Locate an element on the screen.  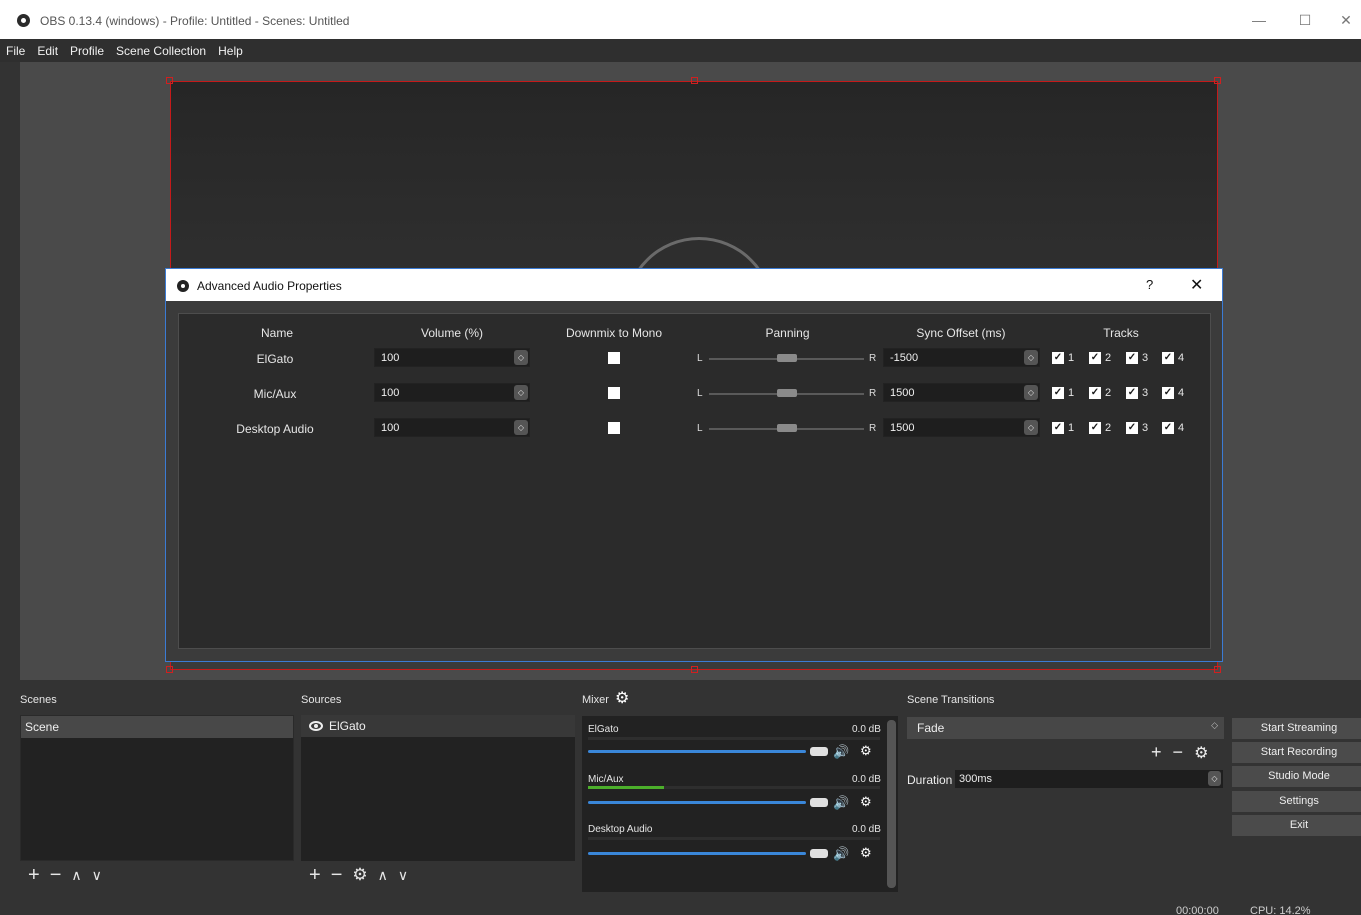
move-scene-down-icon: ∨ is located at coordinates (97, 875).